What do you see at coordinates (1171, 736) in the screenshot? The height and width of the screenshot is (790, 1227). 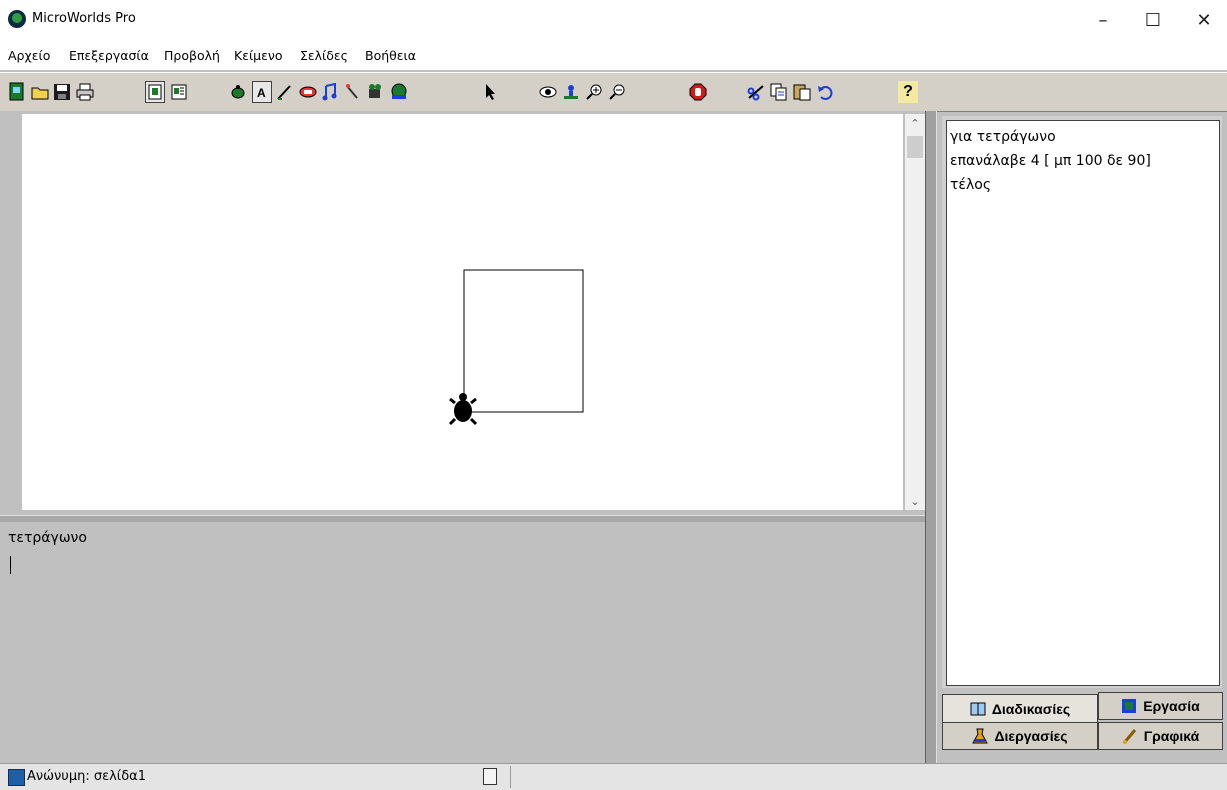 I see `tab-graphics-label: Γραφικά` at bounding box center [1171, 736].